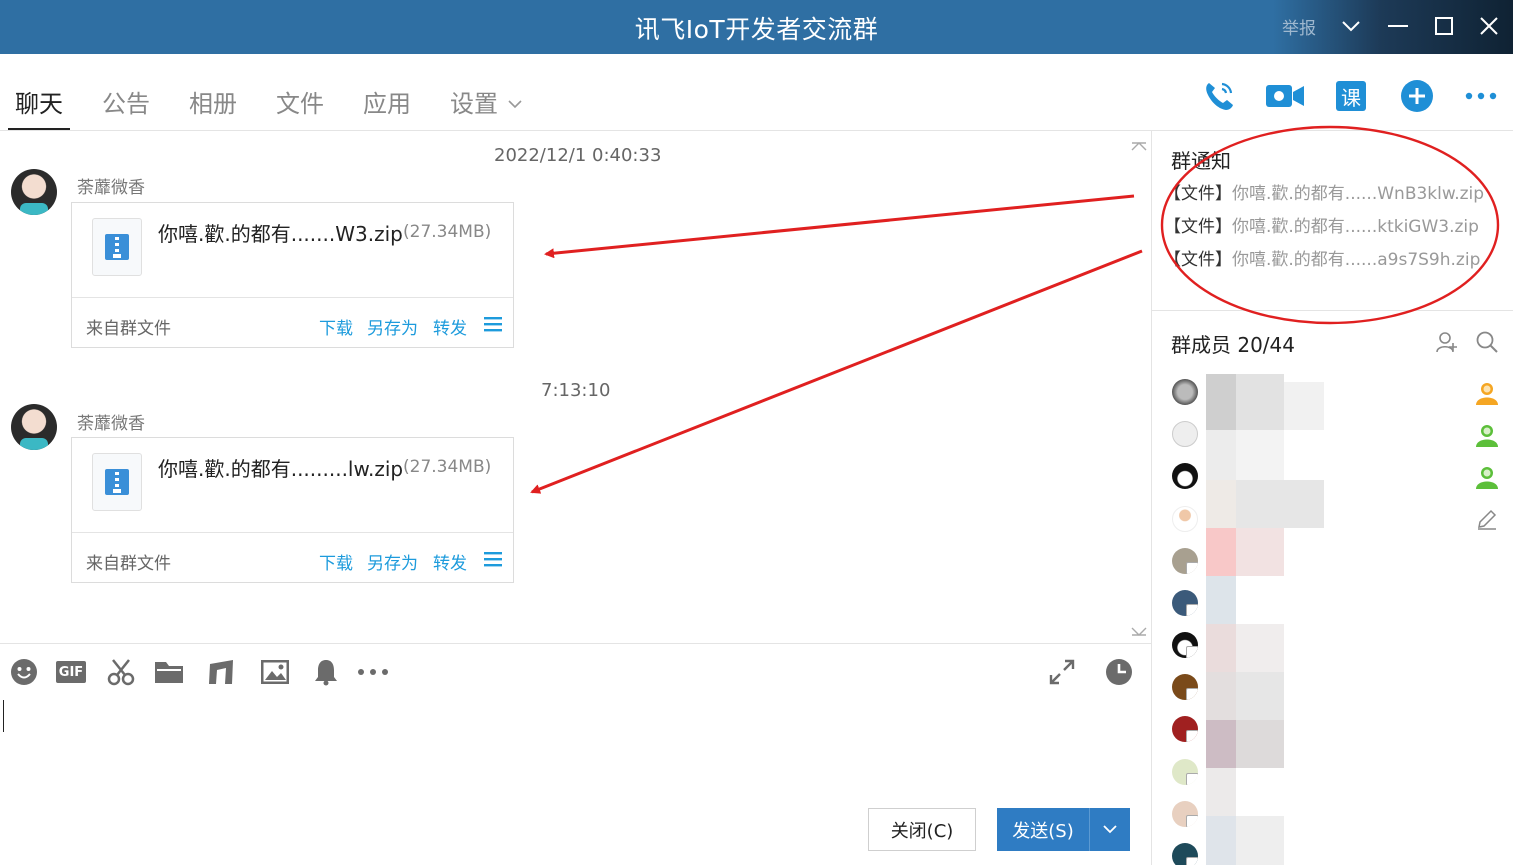 The image size is (1513, 865). I want to click on scissors-icon, so click(121, 672).